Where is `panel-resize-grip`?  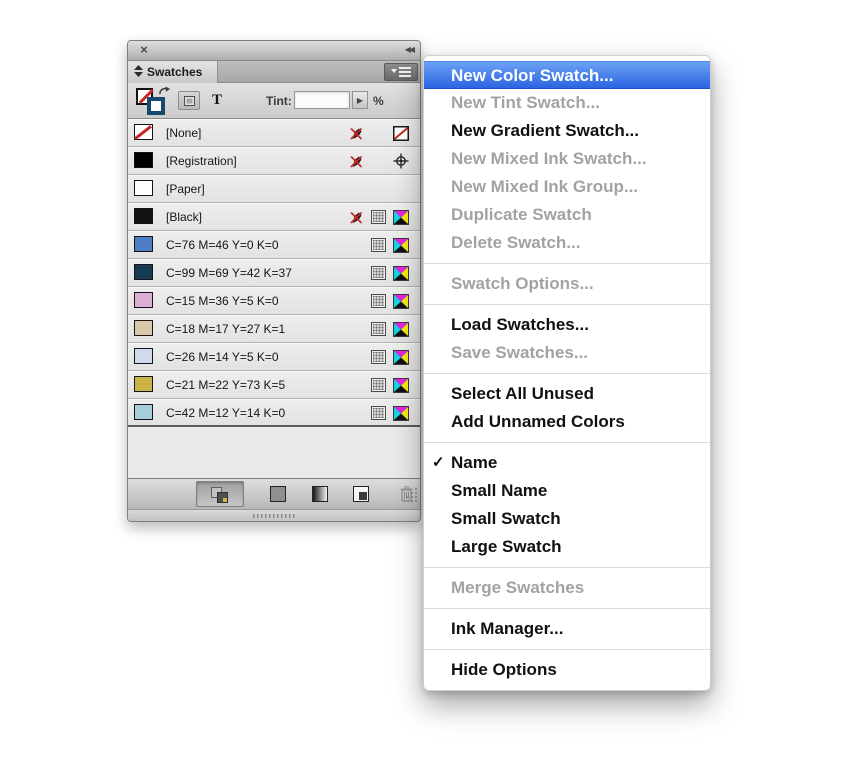 panel-resize-grip is located at coordinates (410, 497).